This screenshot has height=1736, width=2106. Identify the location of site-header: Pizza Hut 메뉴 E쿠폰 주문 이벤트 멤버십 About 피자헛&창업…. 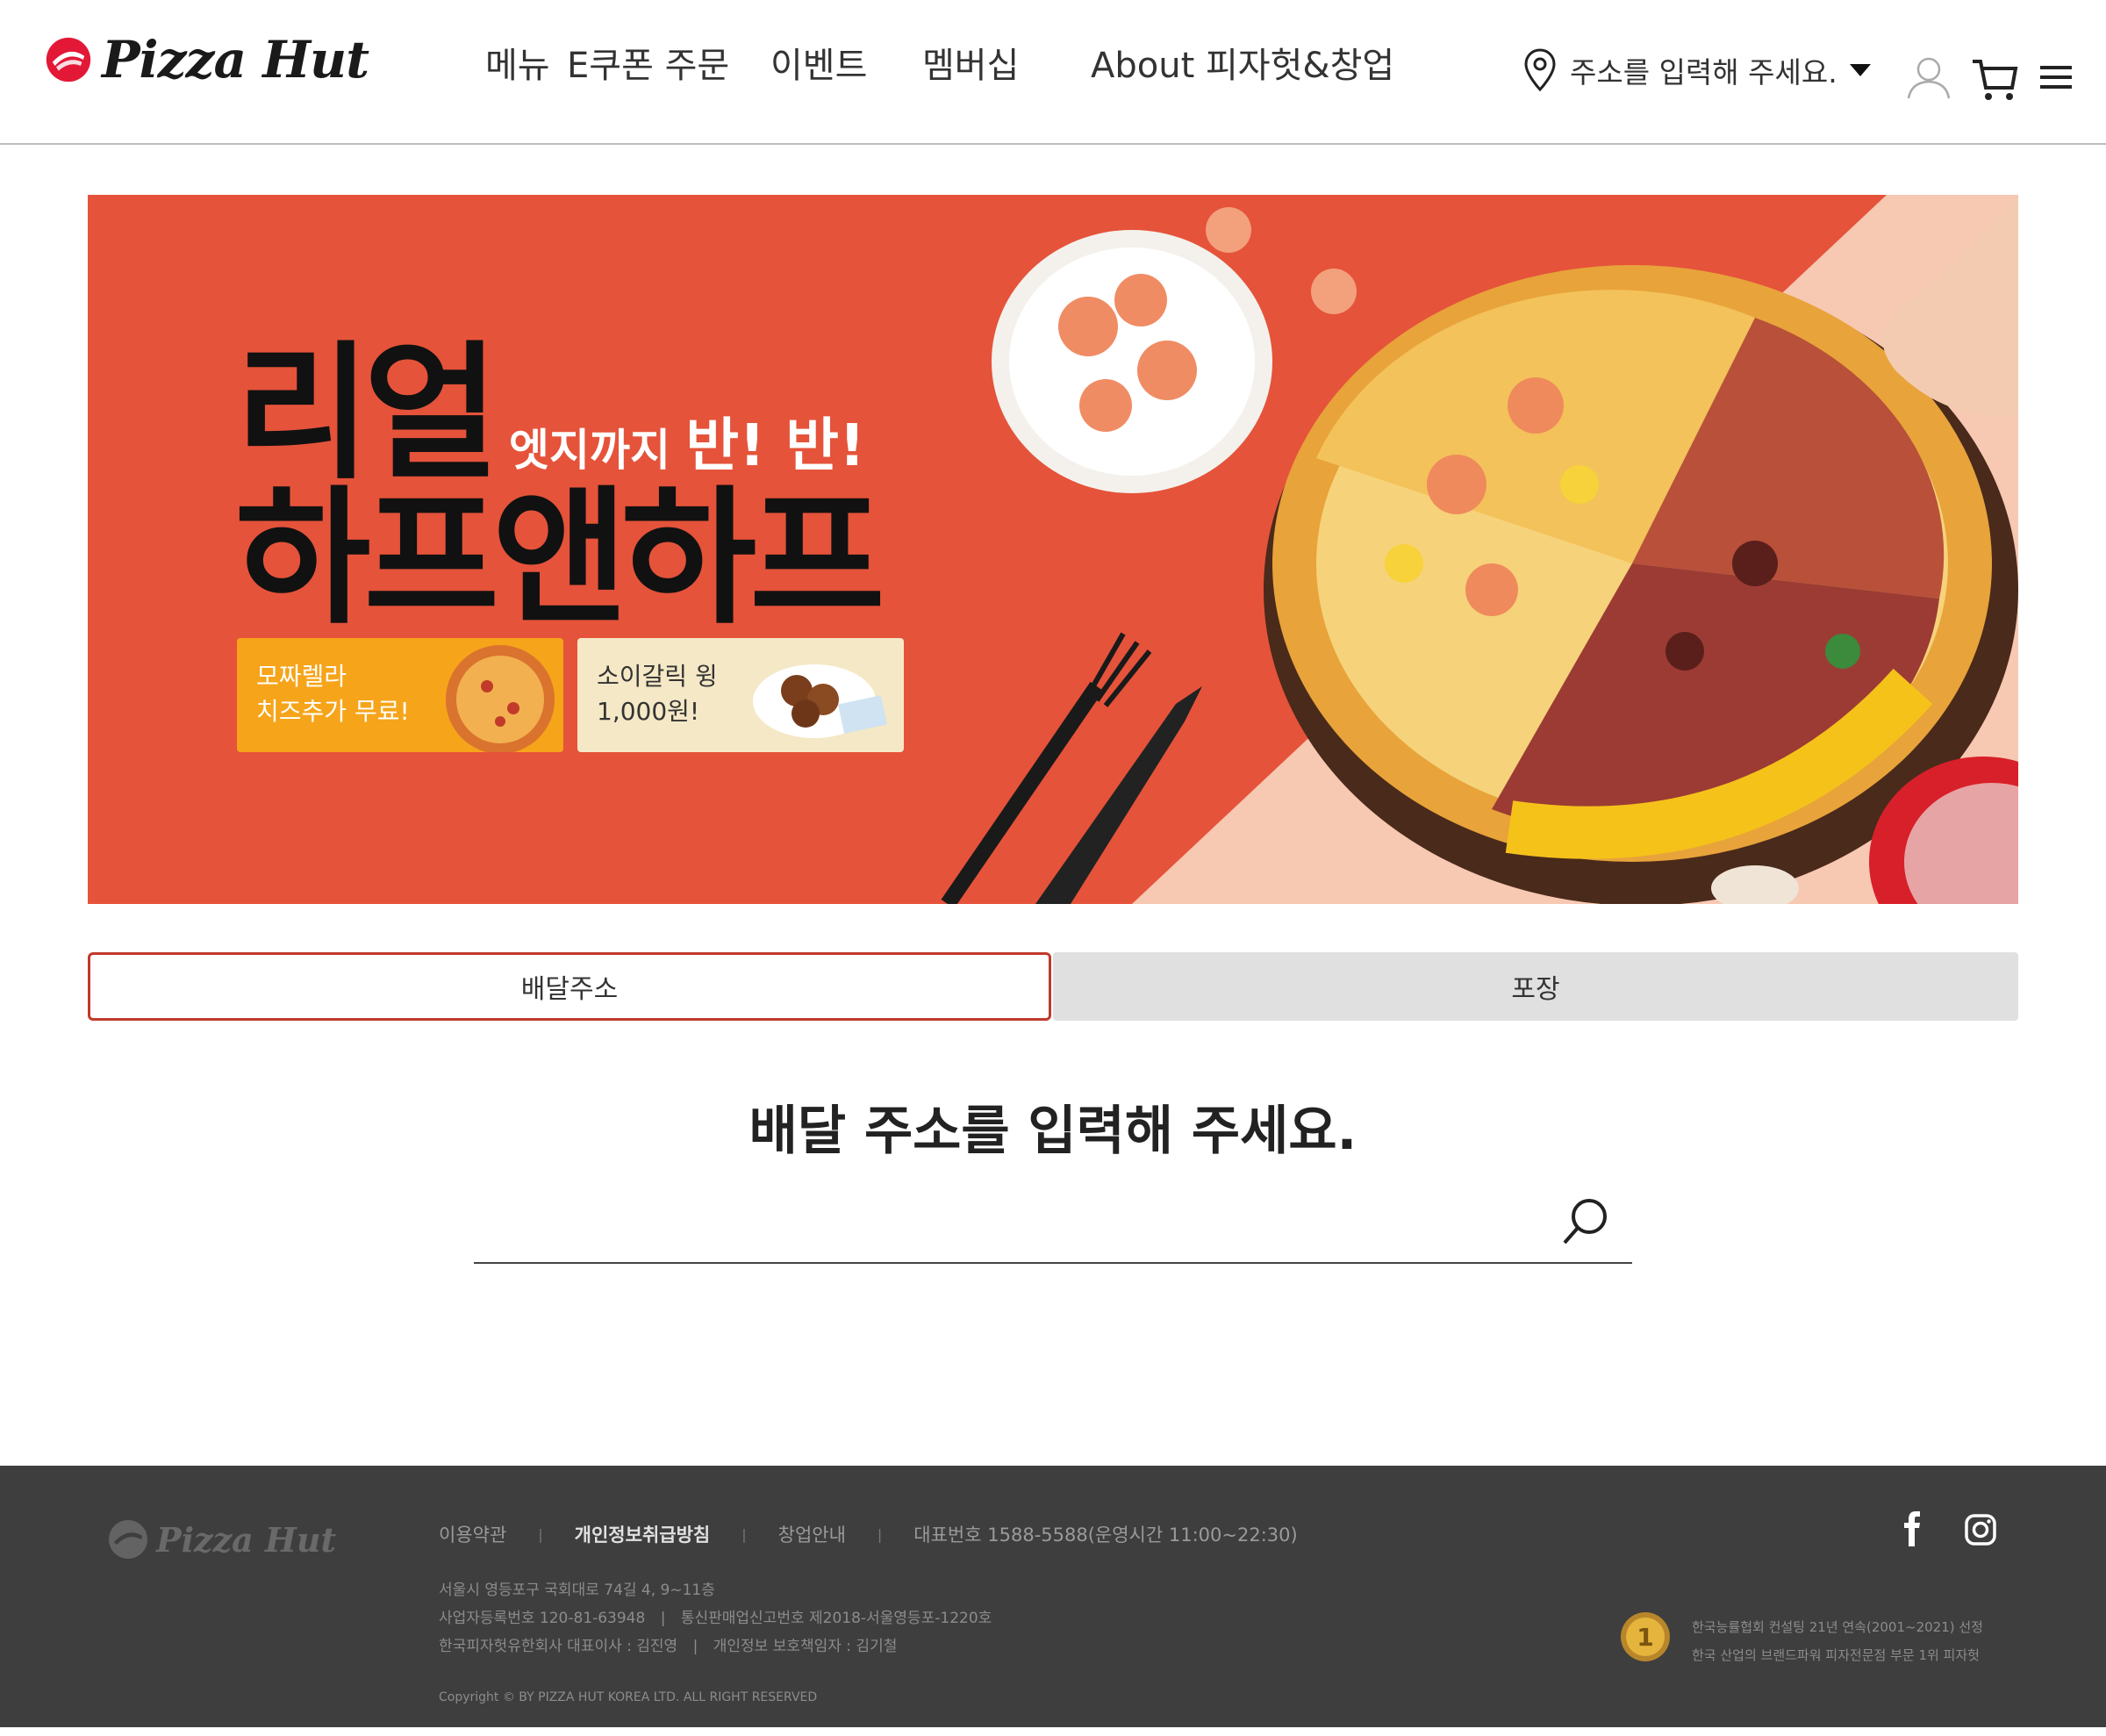
(1053, 72).